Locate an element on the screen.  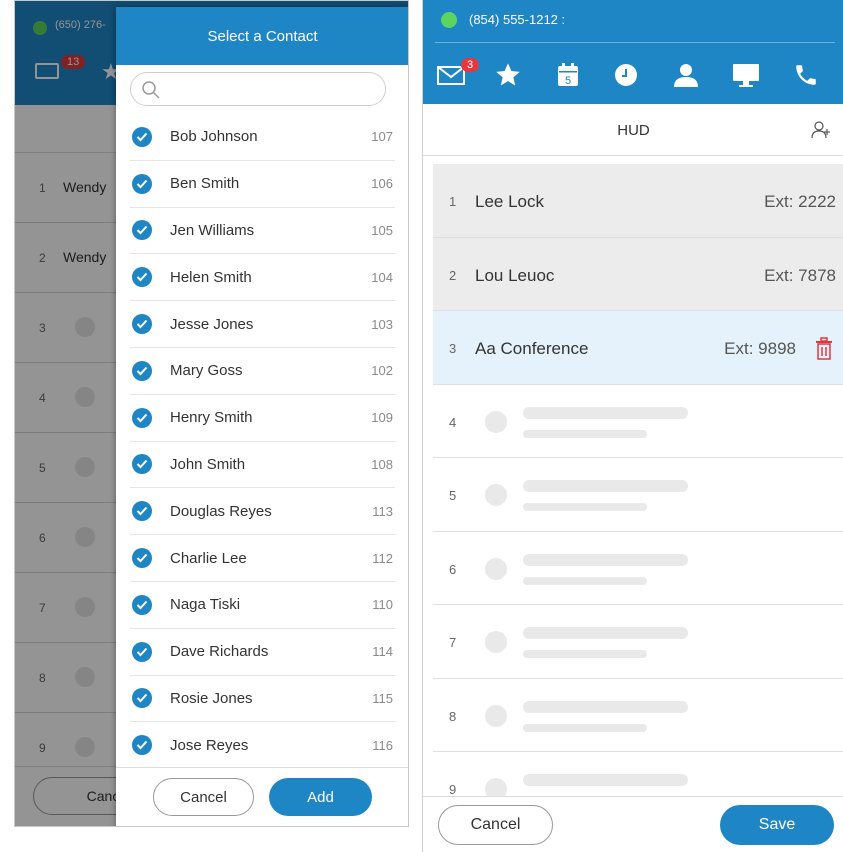
star-icon is located at coordinates (508, 75).